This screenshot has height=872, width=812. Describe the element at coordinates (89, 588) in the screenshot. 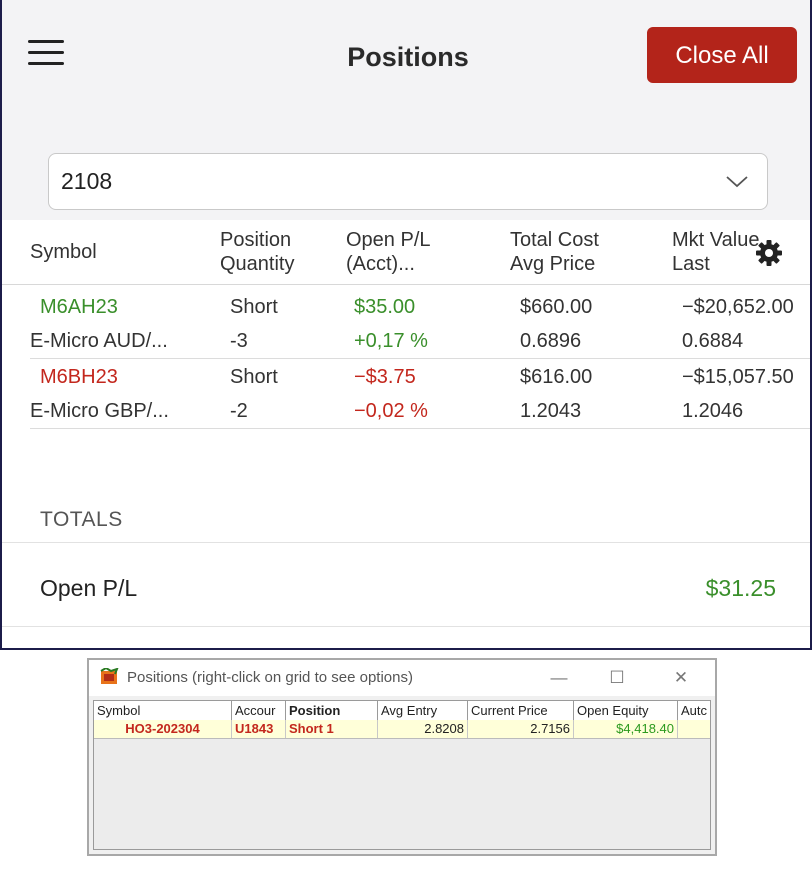

I see `open-pl-label: Open P/L` at that location.